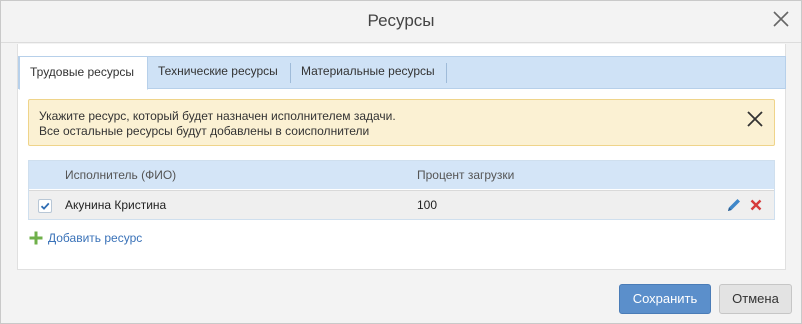 The width and height of the screenshot is (802, 324). I want to click on tab-material-resources: Материальные ресурсы, so click(369, 72).